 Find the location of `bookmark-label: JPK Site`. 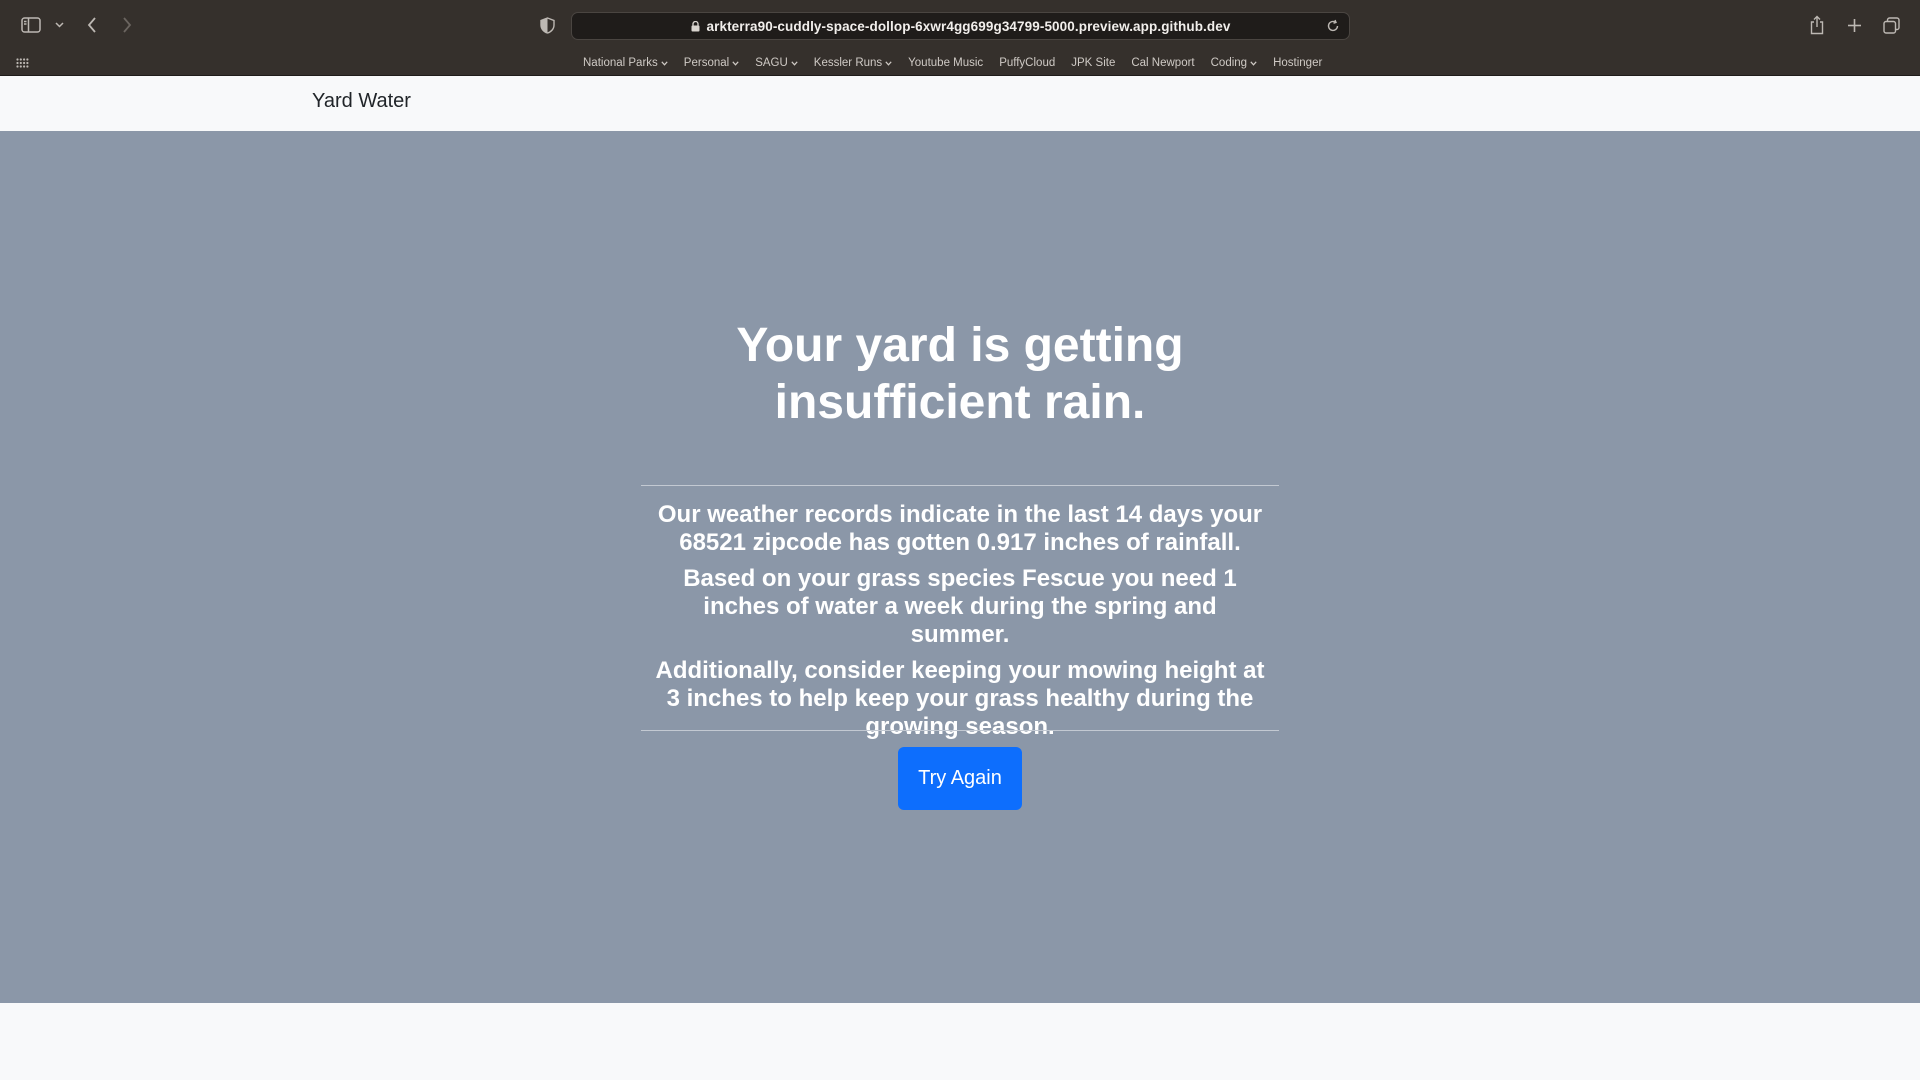

bookmark-label: JPK Site is located at coordinates (1093, 63).